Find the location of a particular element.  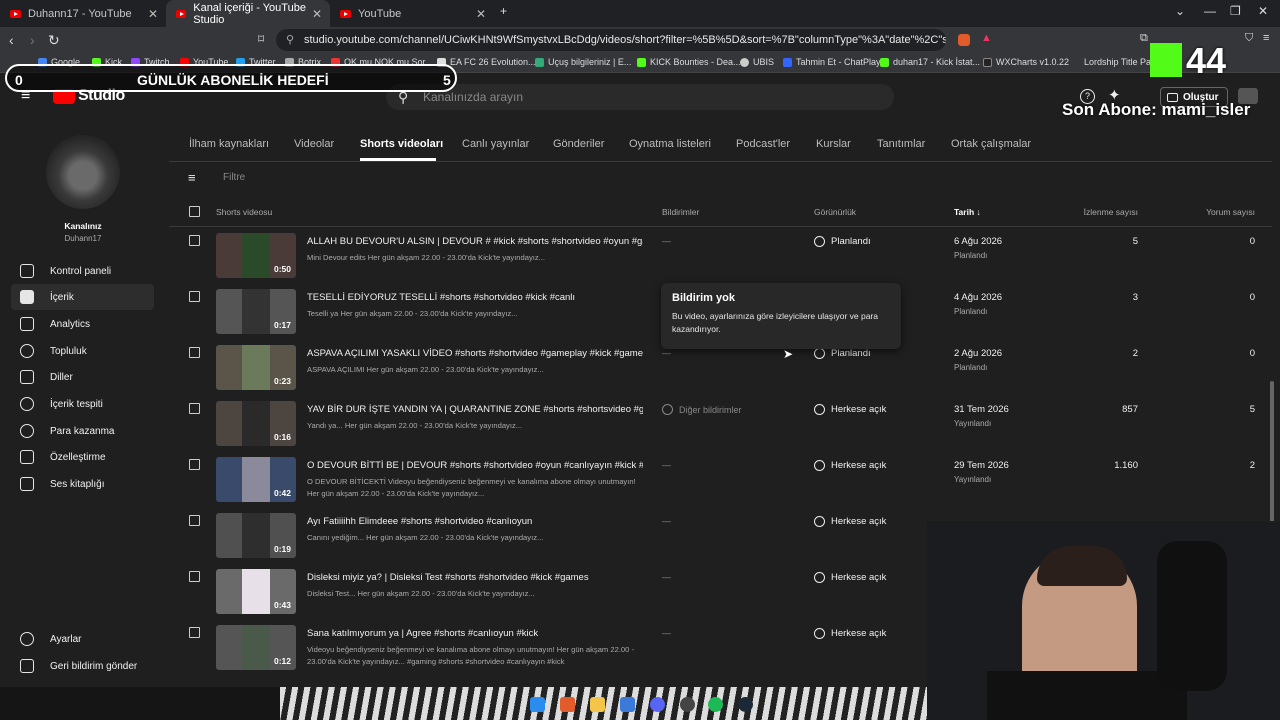

site-info-icon: ⚲ is located at coordinates (290, 40).